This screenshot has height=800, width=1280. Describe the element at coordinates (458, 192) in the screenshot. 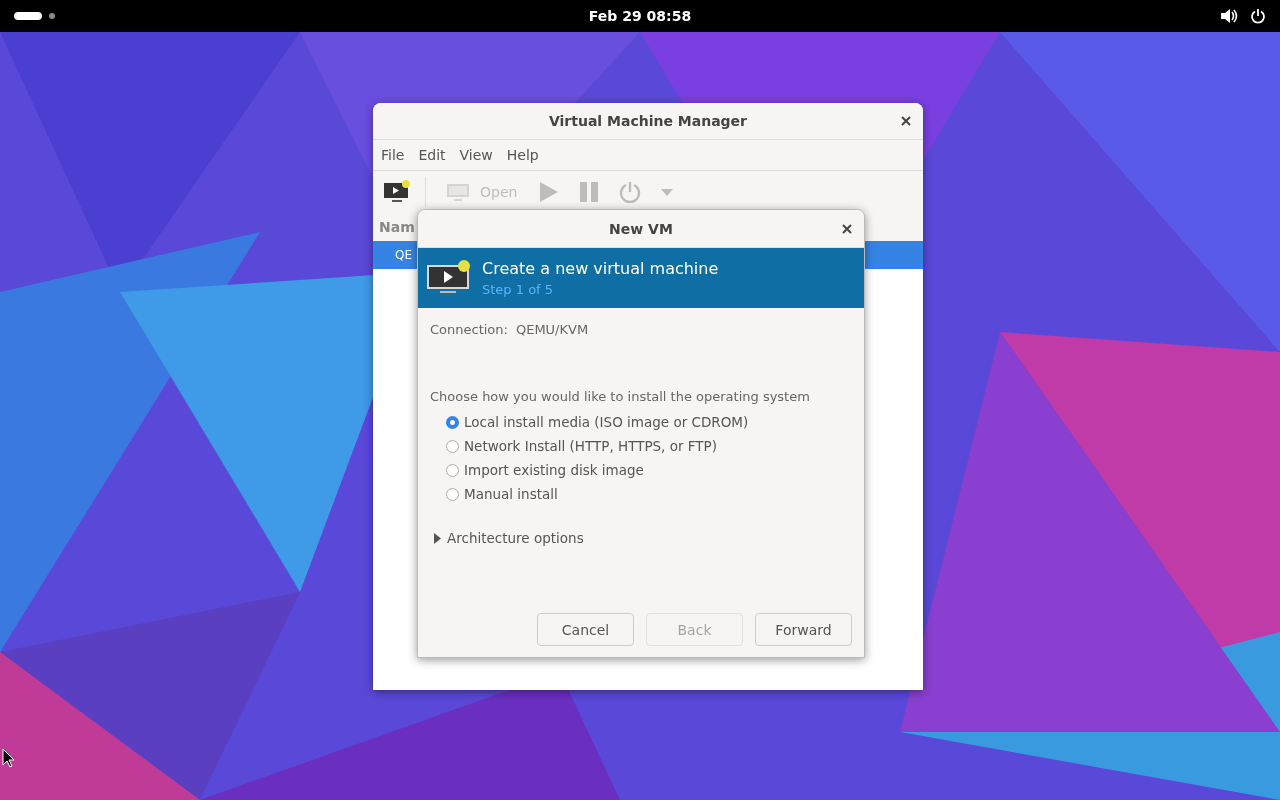

I see `monitor-icon` at that location.